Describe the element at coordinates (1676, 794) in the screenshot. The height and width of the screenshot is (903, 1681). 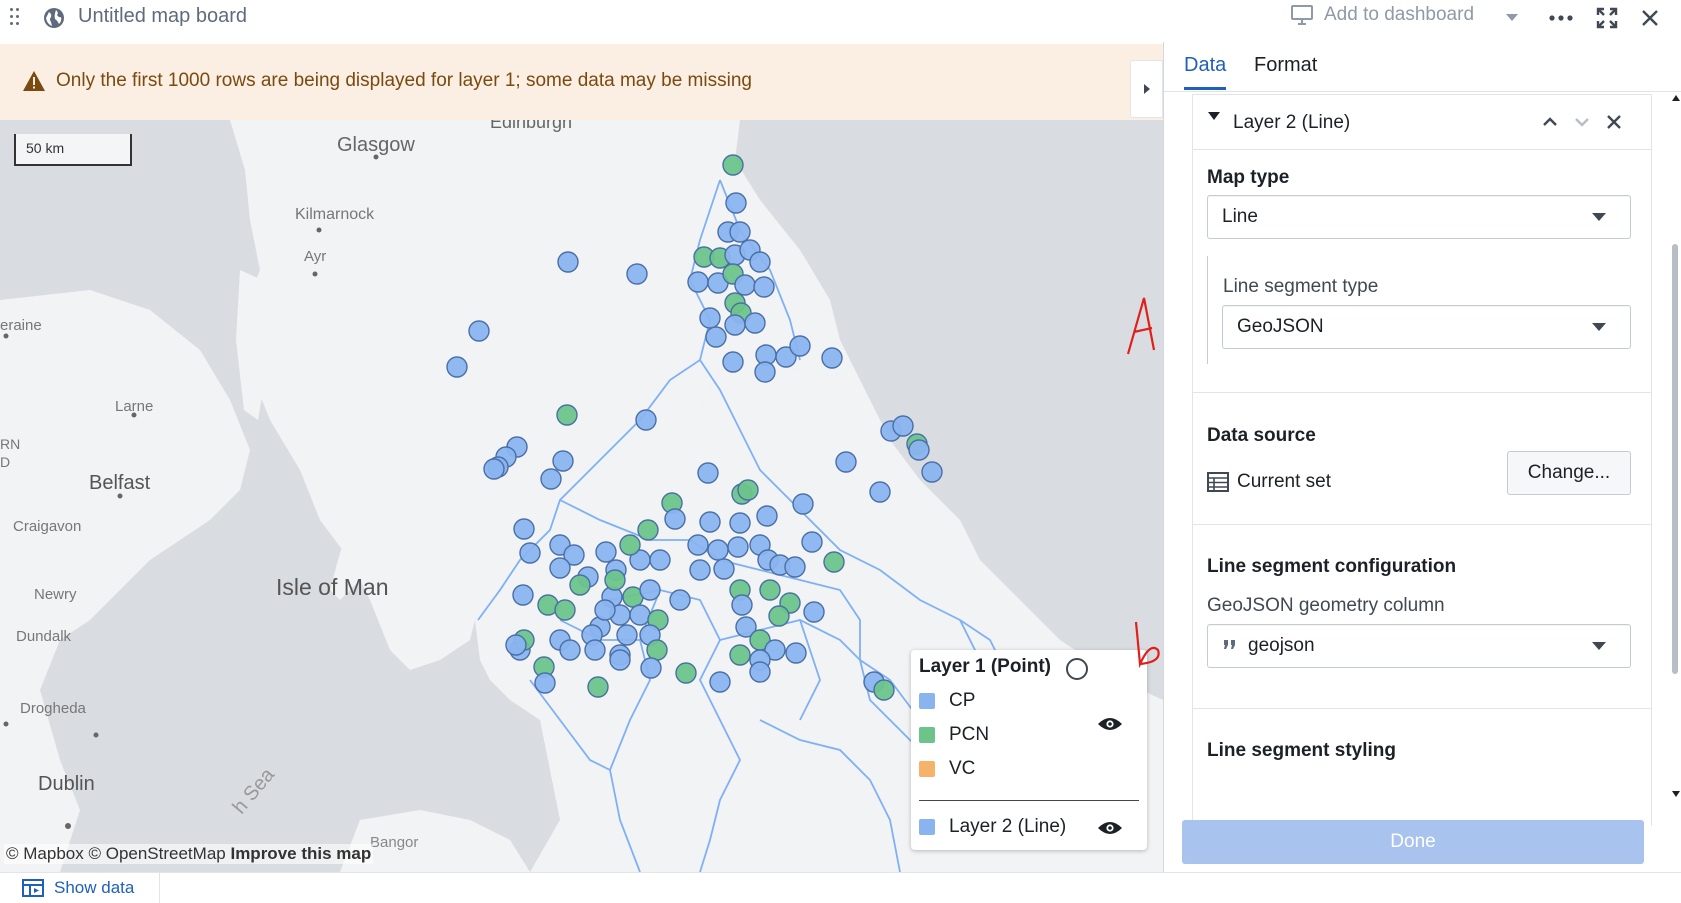
I see `scroll-down-icon` at that location.